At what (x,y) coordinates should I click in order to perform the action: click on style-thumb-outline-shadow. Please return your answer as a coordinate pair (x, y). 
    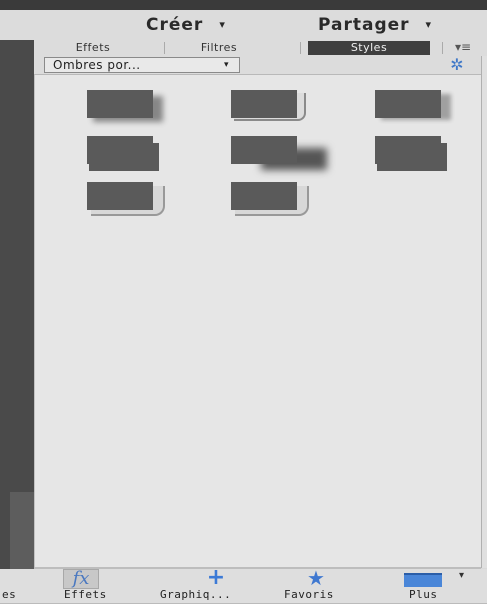
    Looking at the image, I should click on (276, 115).